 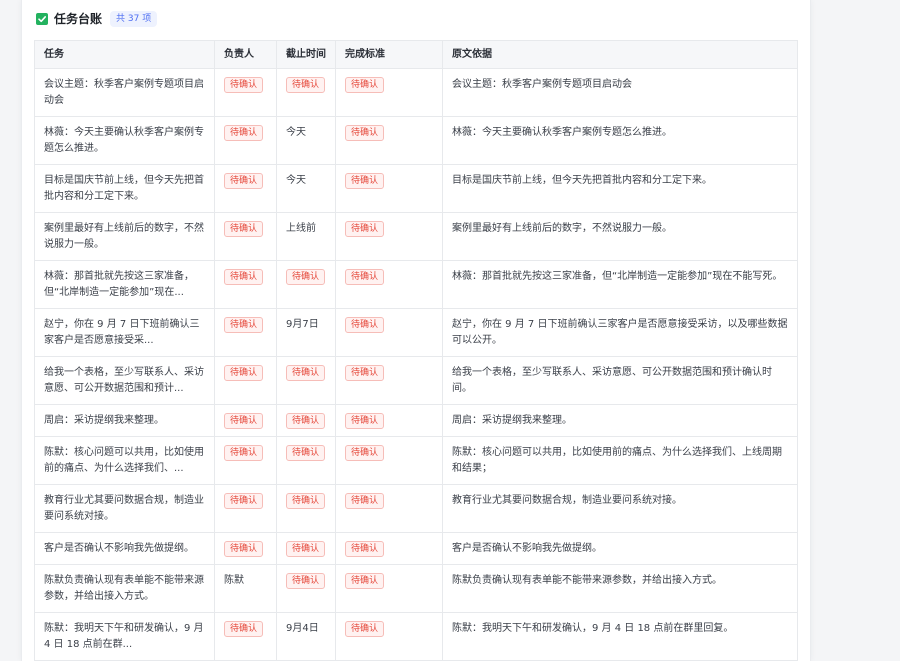 I want to click on card-title: 任务台账, so click(x=78, y=19).